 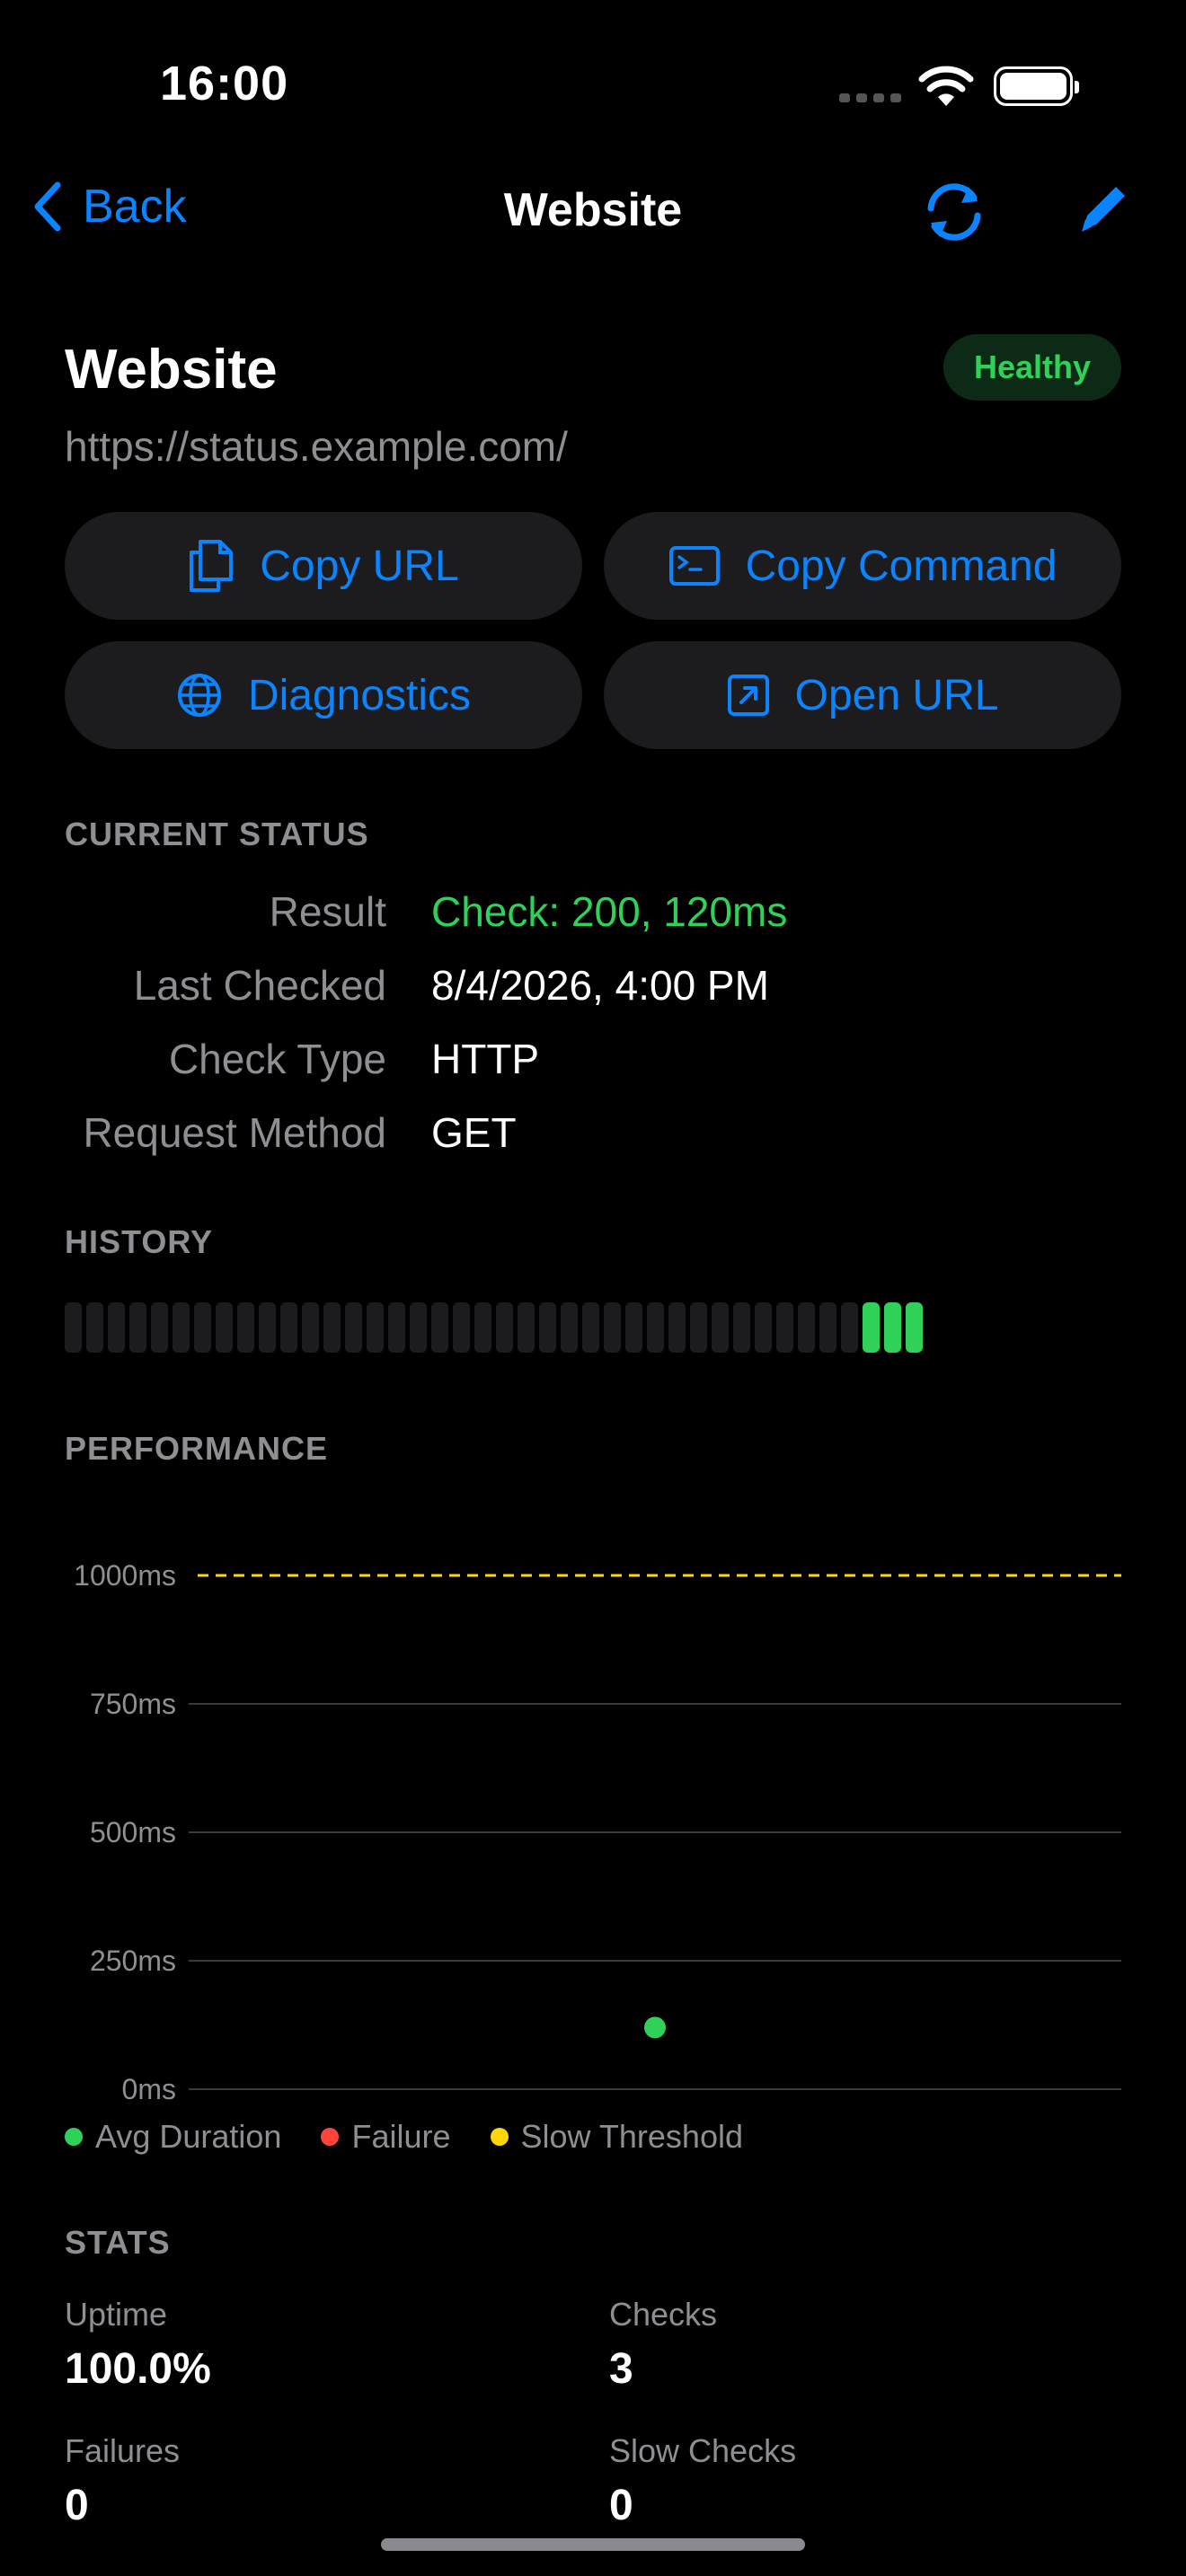 What do you see at coordinates (901, 566) in the screenshot?
I see `copy-command-label: Copy Command` at bounding box center [901, 566].